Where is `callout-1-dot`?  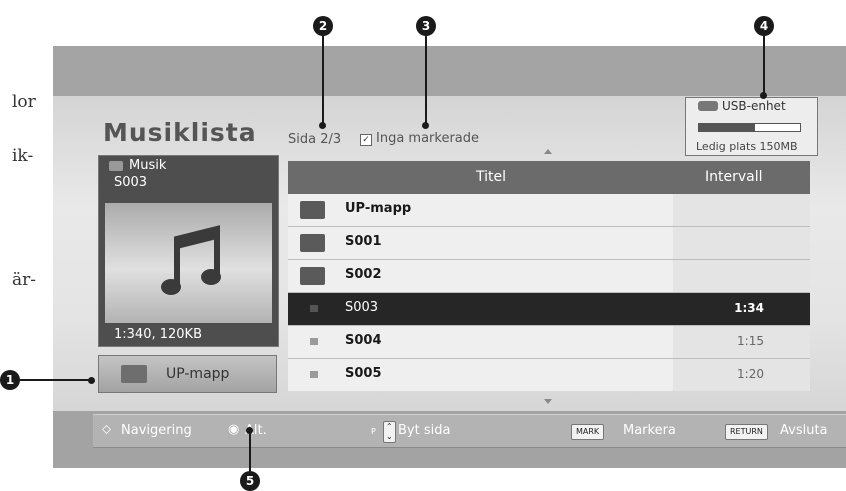
callout-1-dot is located at coordinates (91, 380).